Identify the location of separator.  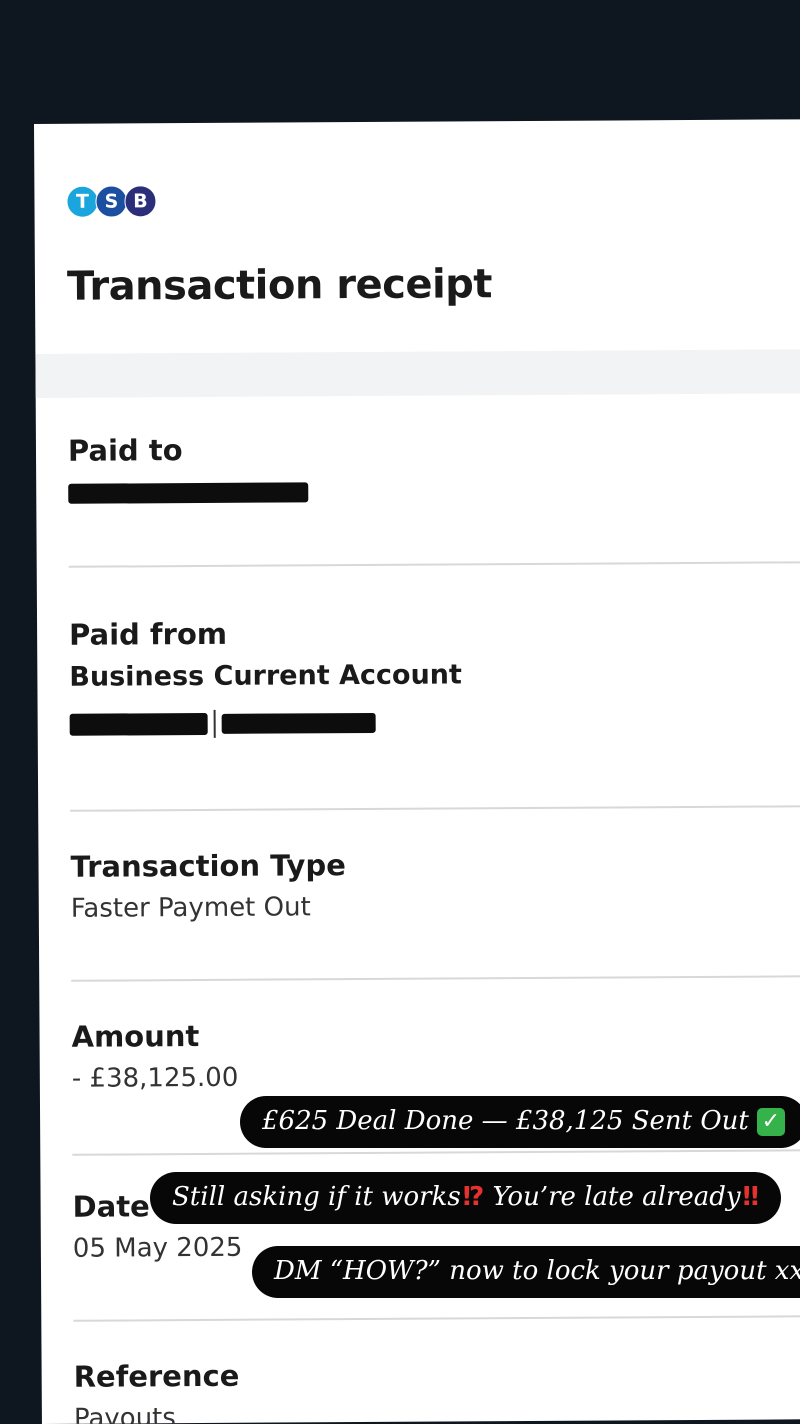
(214, 723).